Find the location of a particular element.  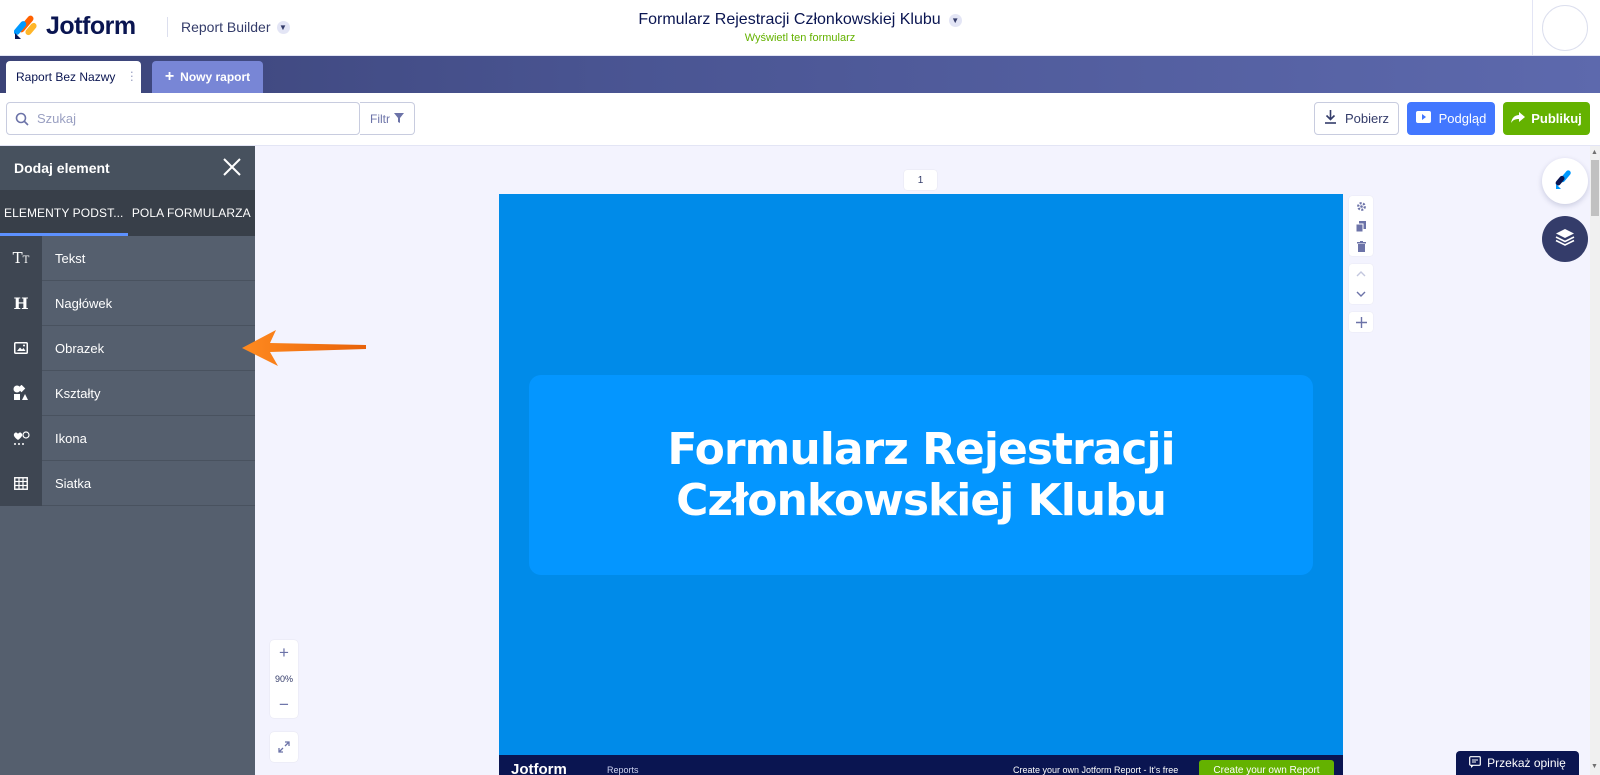

ai-assistant-button is located at coordinates (1565, 181).